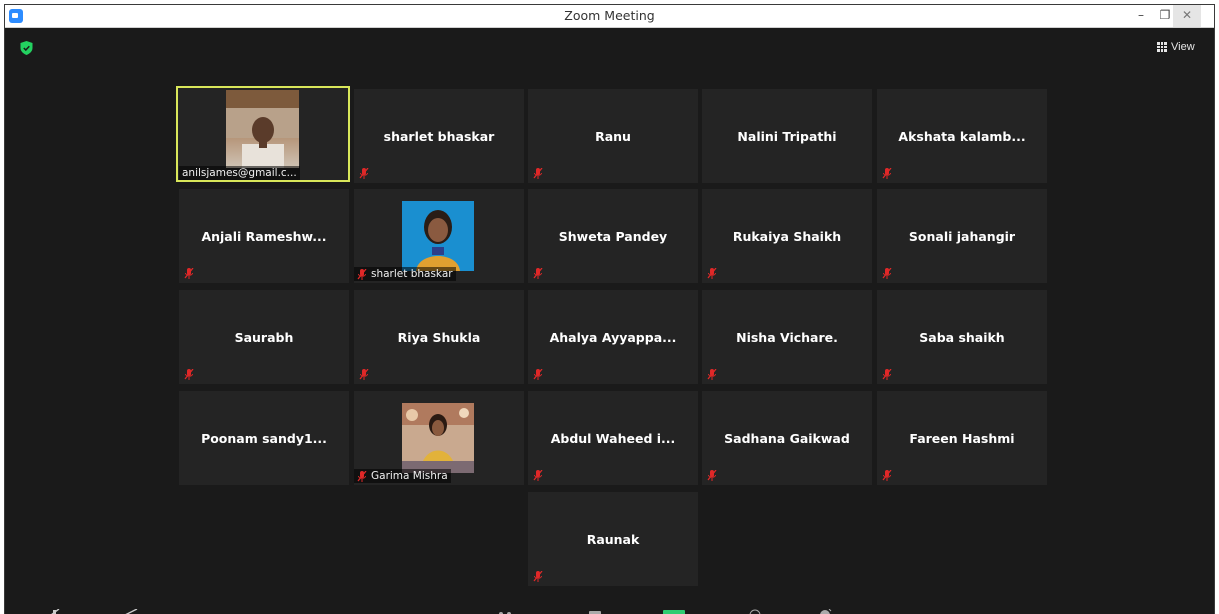  I want to click on participant-name: Saurabh, so click(264, 337).